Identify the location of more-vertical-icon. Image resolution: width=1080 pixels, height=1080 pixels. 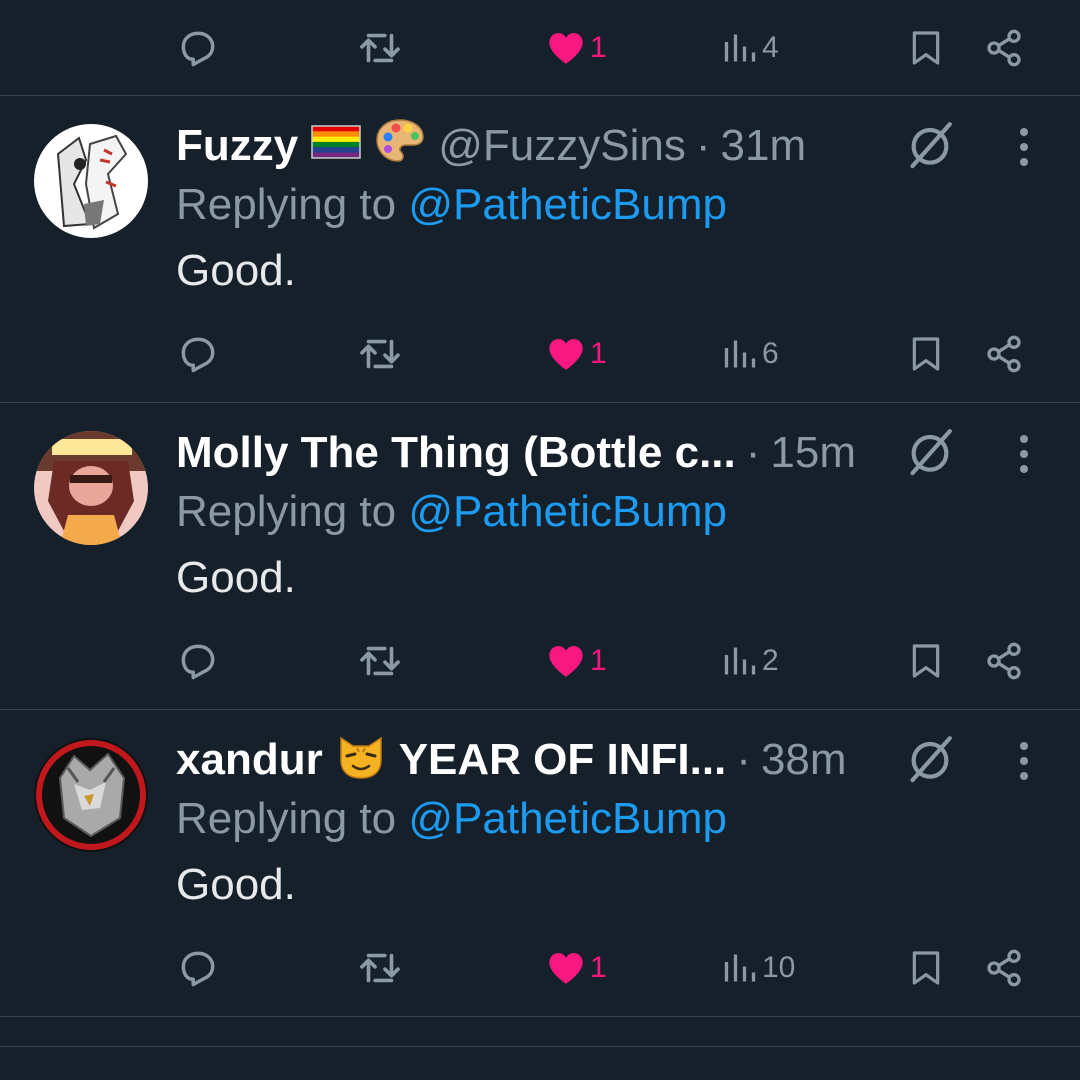
(1024, 147).